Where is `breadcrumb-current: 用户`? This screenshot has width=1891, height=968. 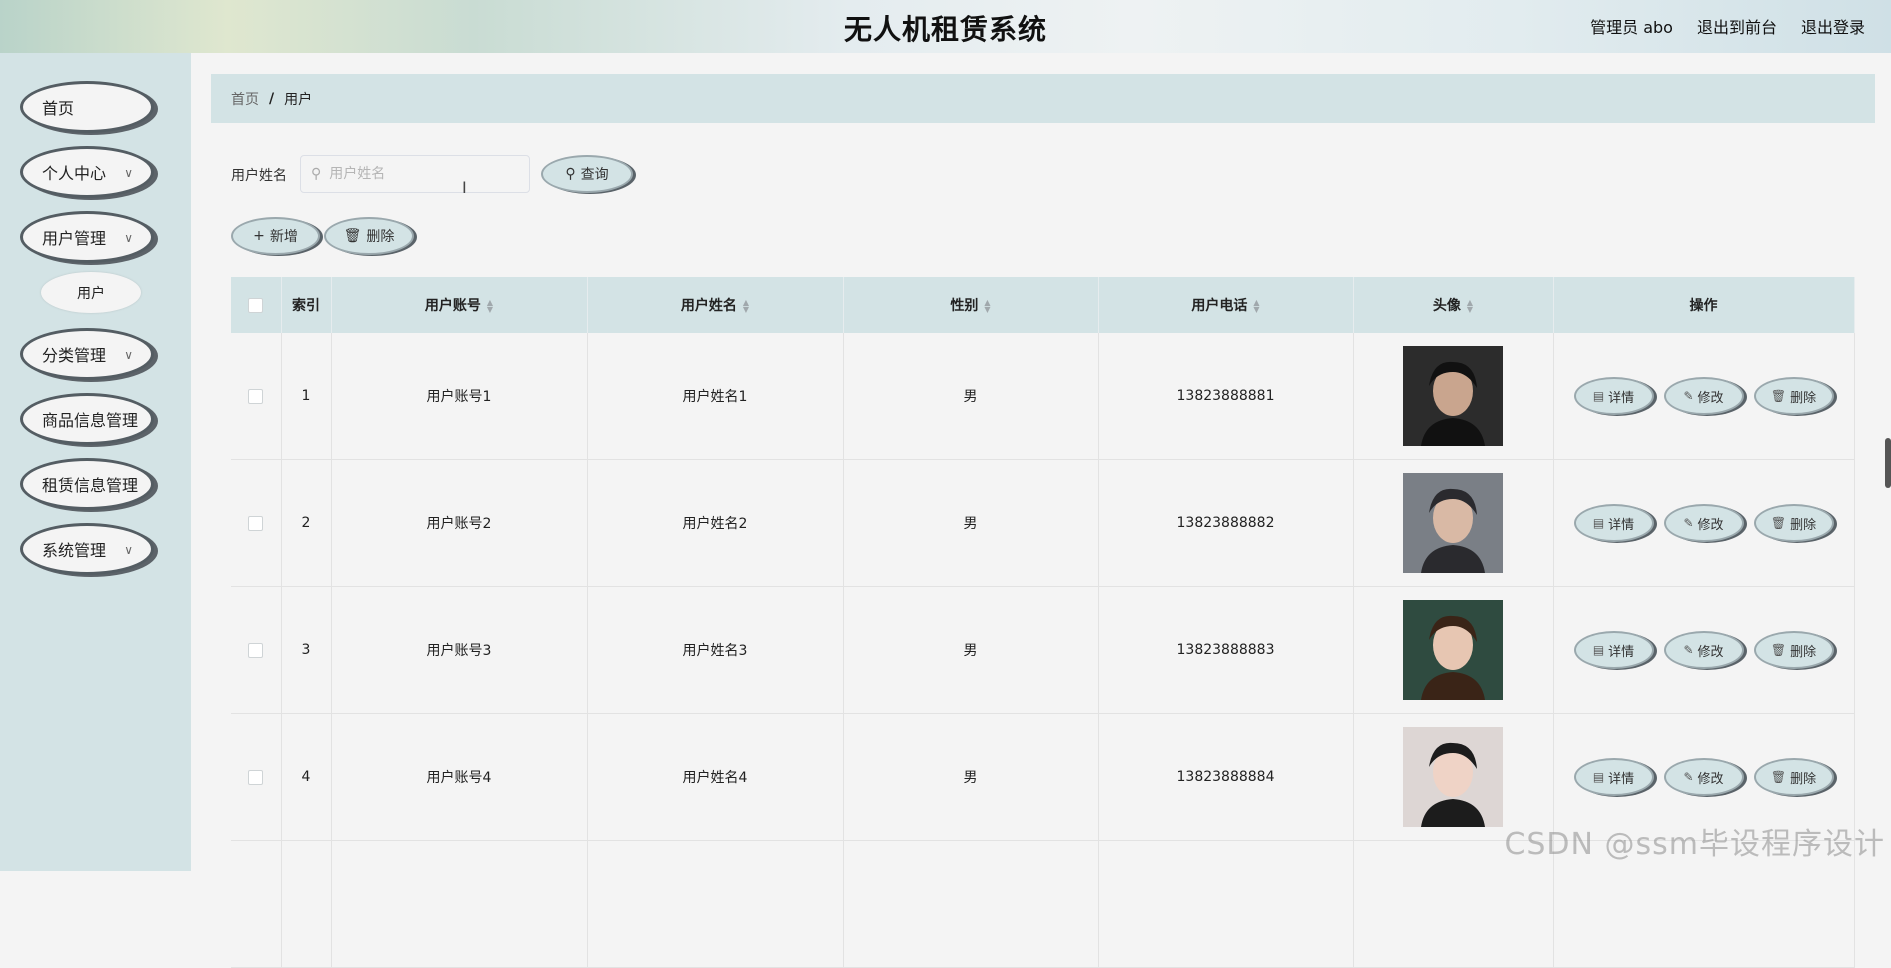
breadcrumb-current: 用户 is located at coordinates (298, 99).